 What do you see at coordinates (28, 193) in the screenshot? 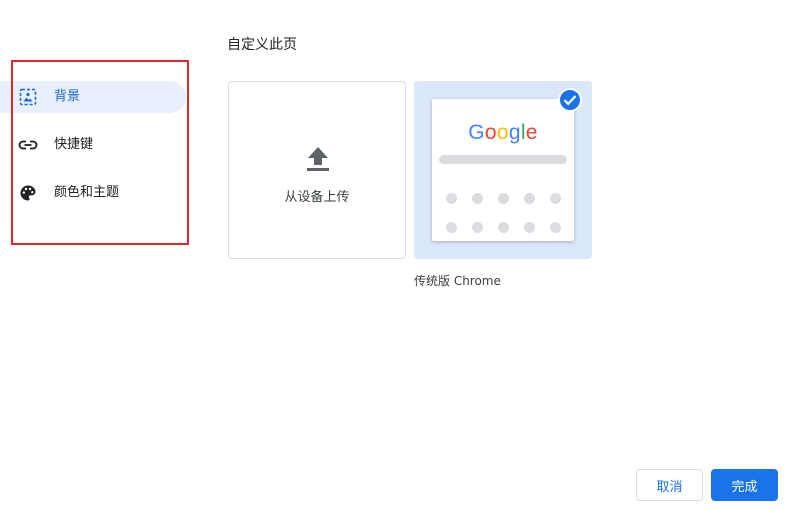
I see `palette-icon` at bounding box center [28, 193].